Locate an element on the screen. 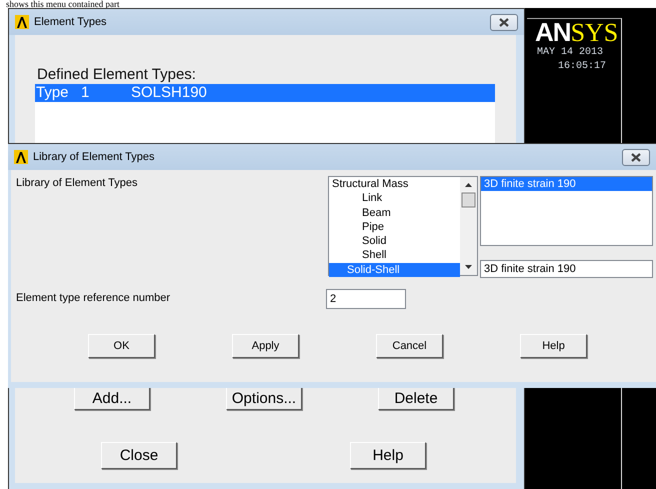 The width and height of the screenshot is (656, 489). dialog-button: Cancel is located at coordinates (409, 346).